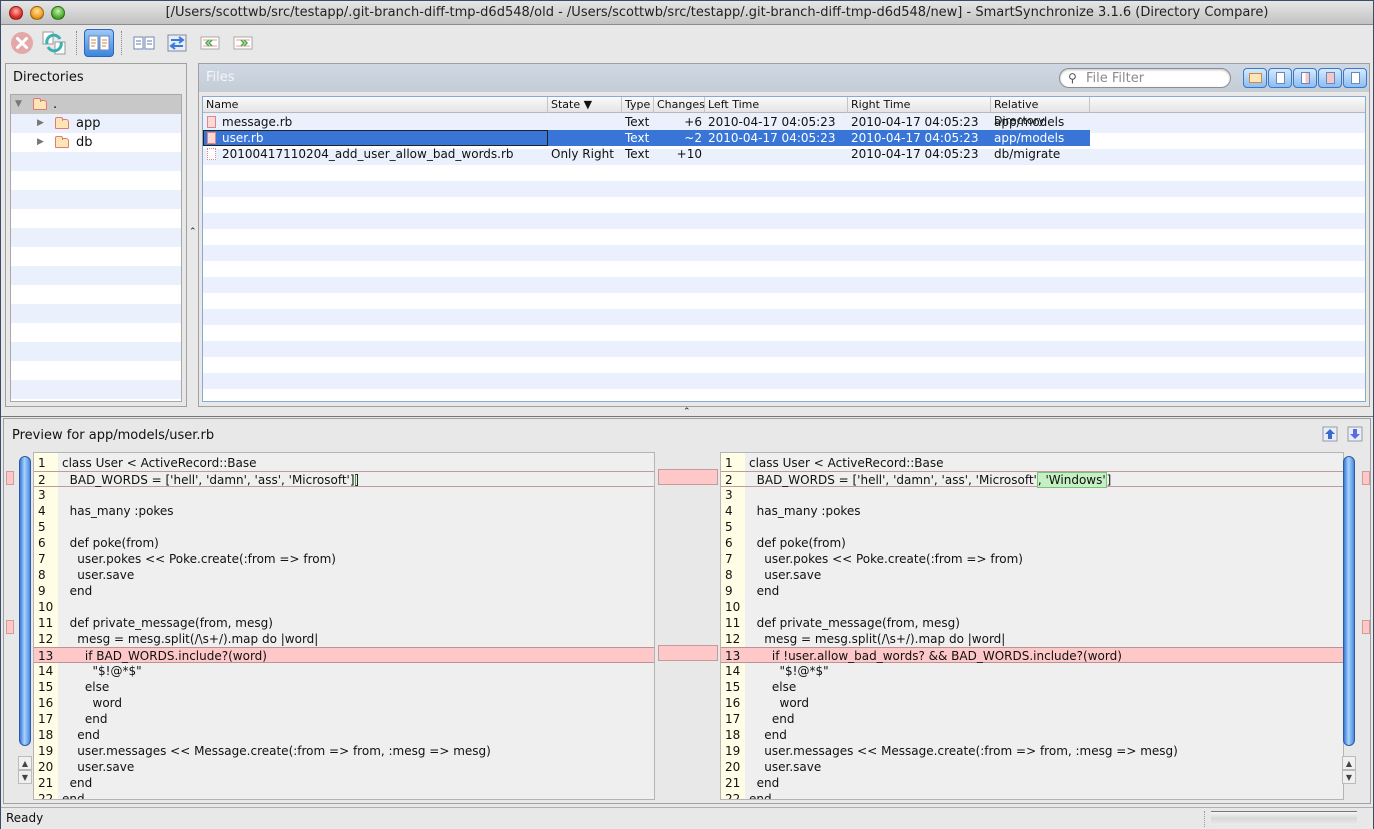 The height and width of the screenshot is (829, 1374). Describe the element at coordinates (164, 656) in the screenshot. I see `code-text: if BAD_WORDS.include?(word)` at that location.